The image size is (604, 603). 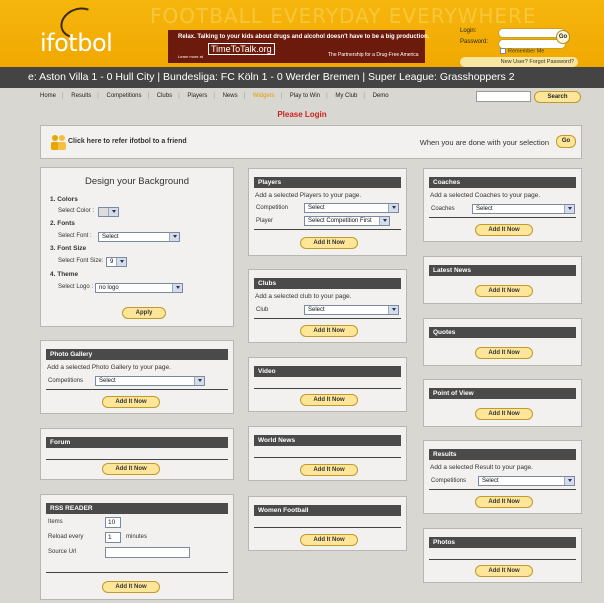 What do you see at coordinates (504, 414) in the screenshot?
I see `point-of-view-add-button: Add It Now` at bounding box center [504, 414].